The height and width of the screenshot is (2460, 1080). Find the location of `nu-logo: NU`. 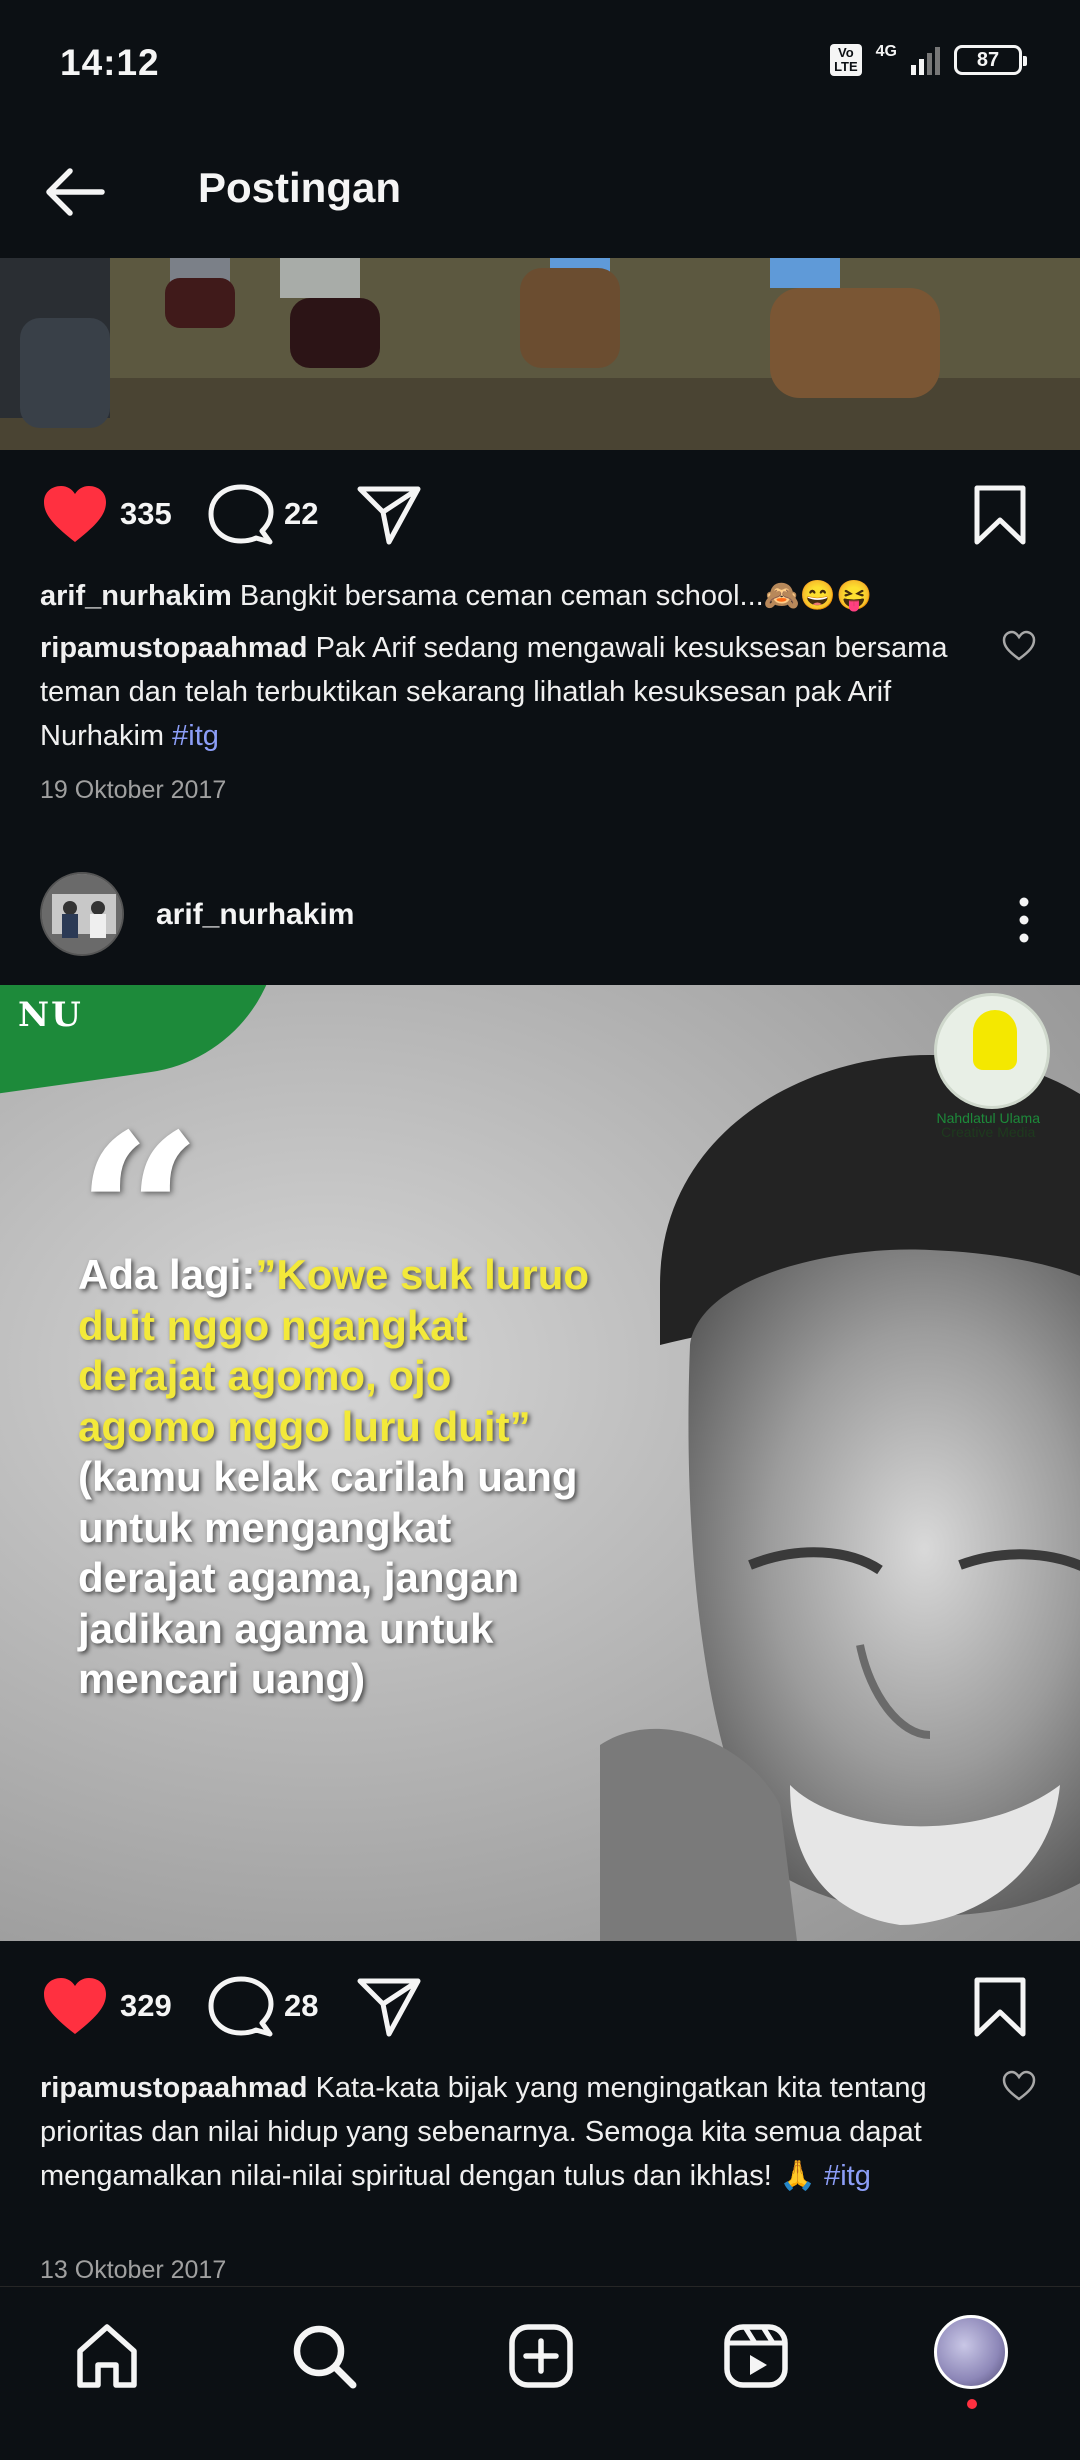

nu-logo: NU is located at coordinates (50, 1015).